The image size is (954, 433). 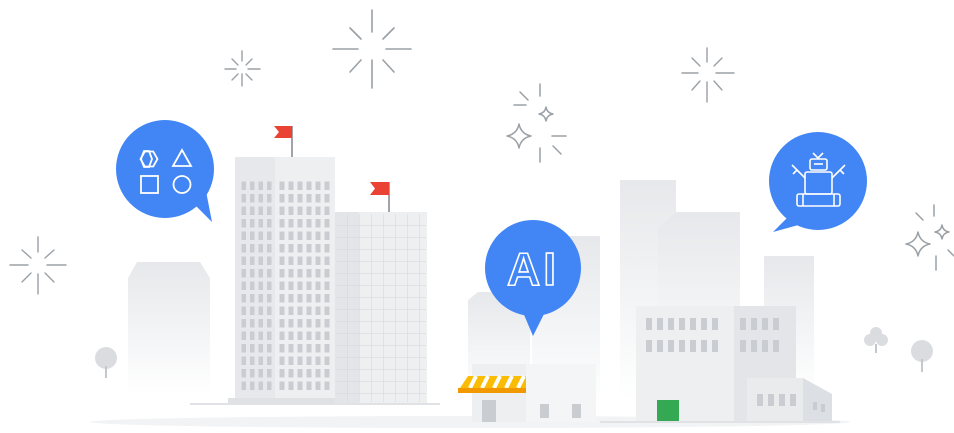 I want to click on grid-tower, so click(x=381, y=308).